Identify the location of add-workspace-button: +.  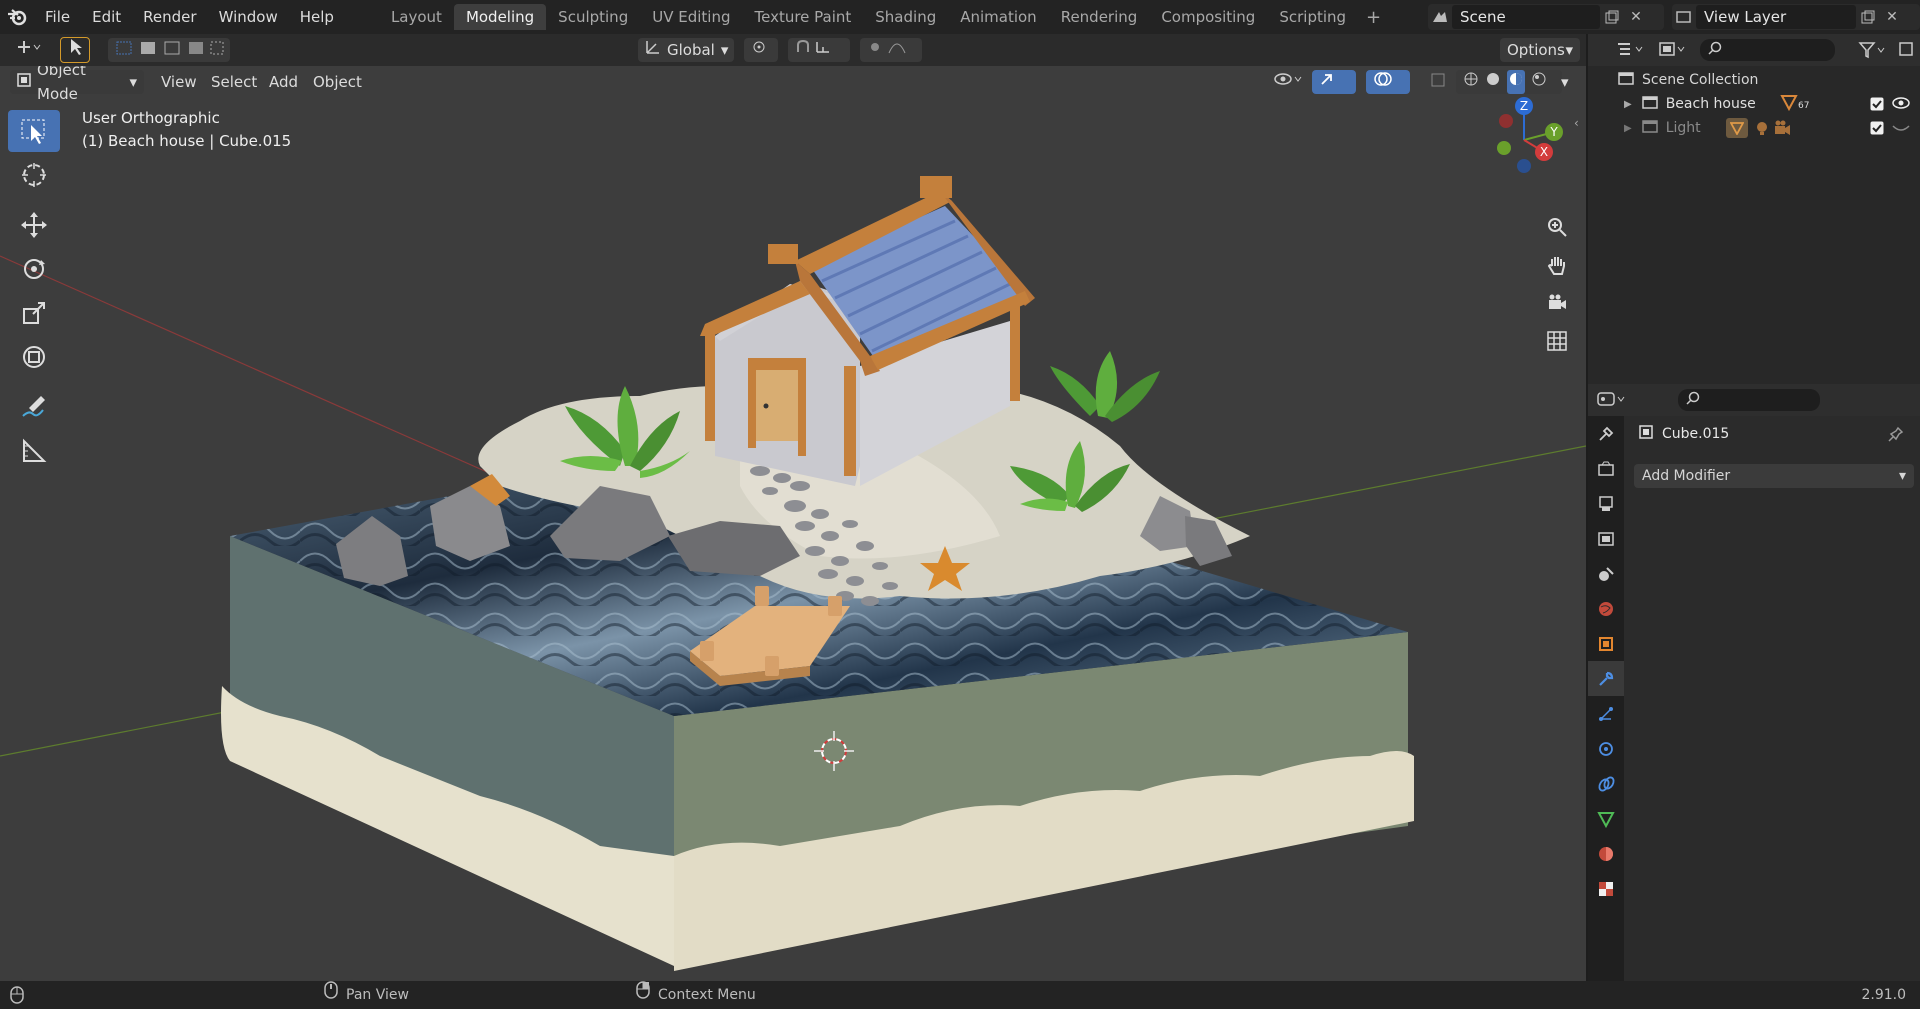
(1373, 17).